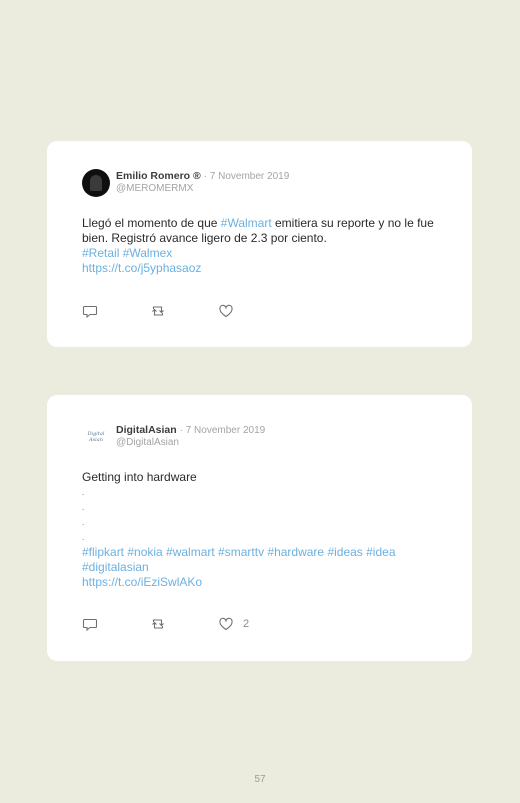  Describe the element at coordinates (260, 779) in the screenshot. I see `page-number: 57` at that location.